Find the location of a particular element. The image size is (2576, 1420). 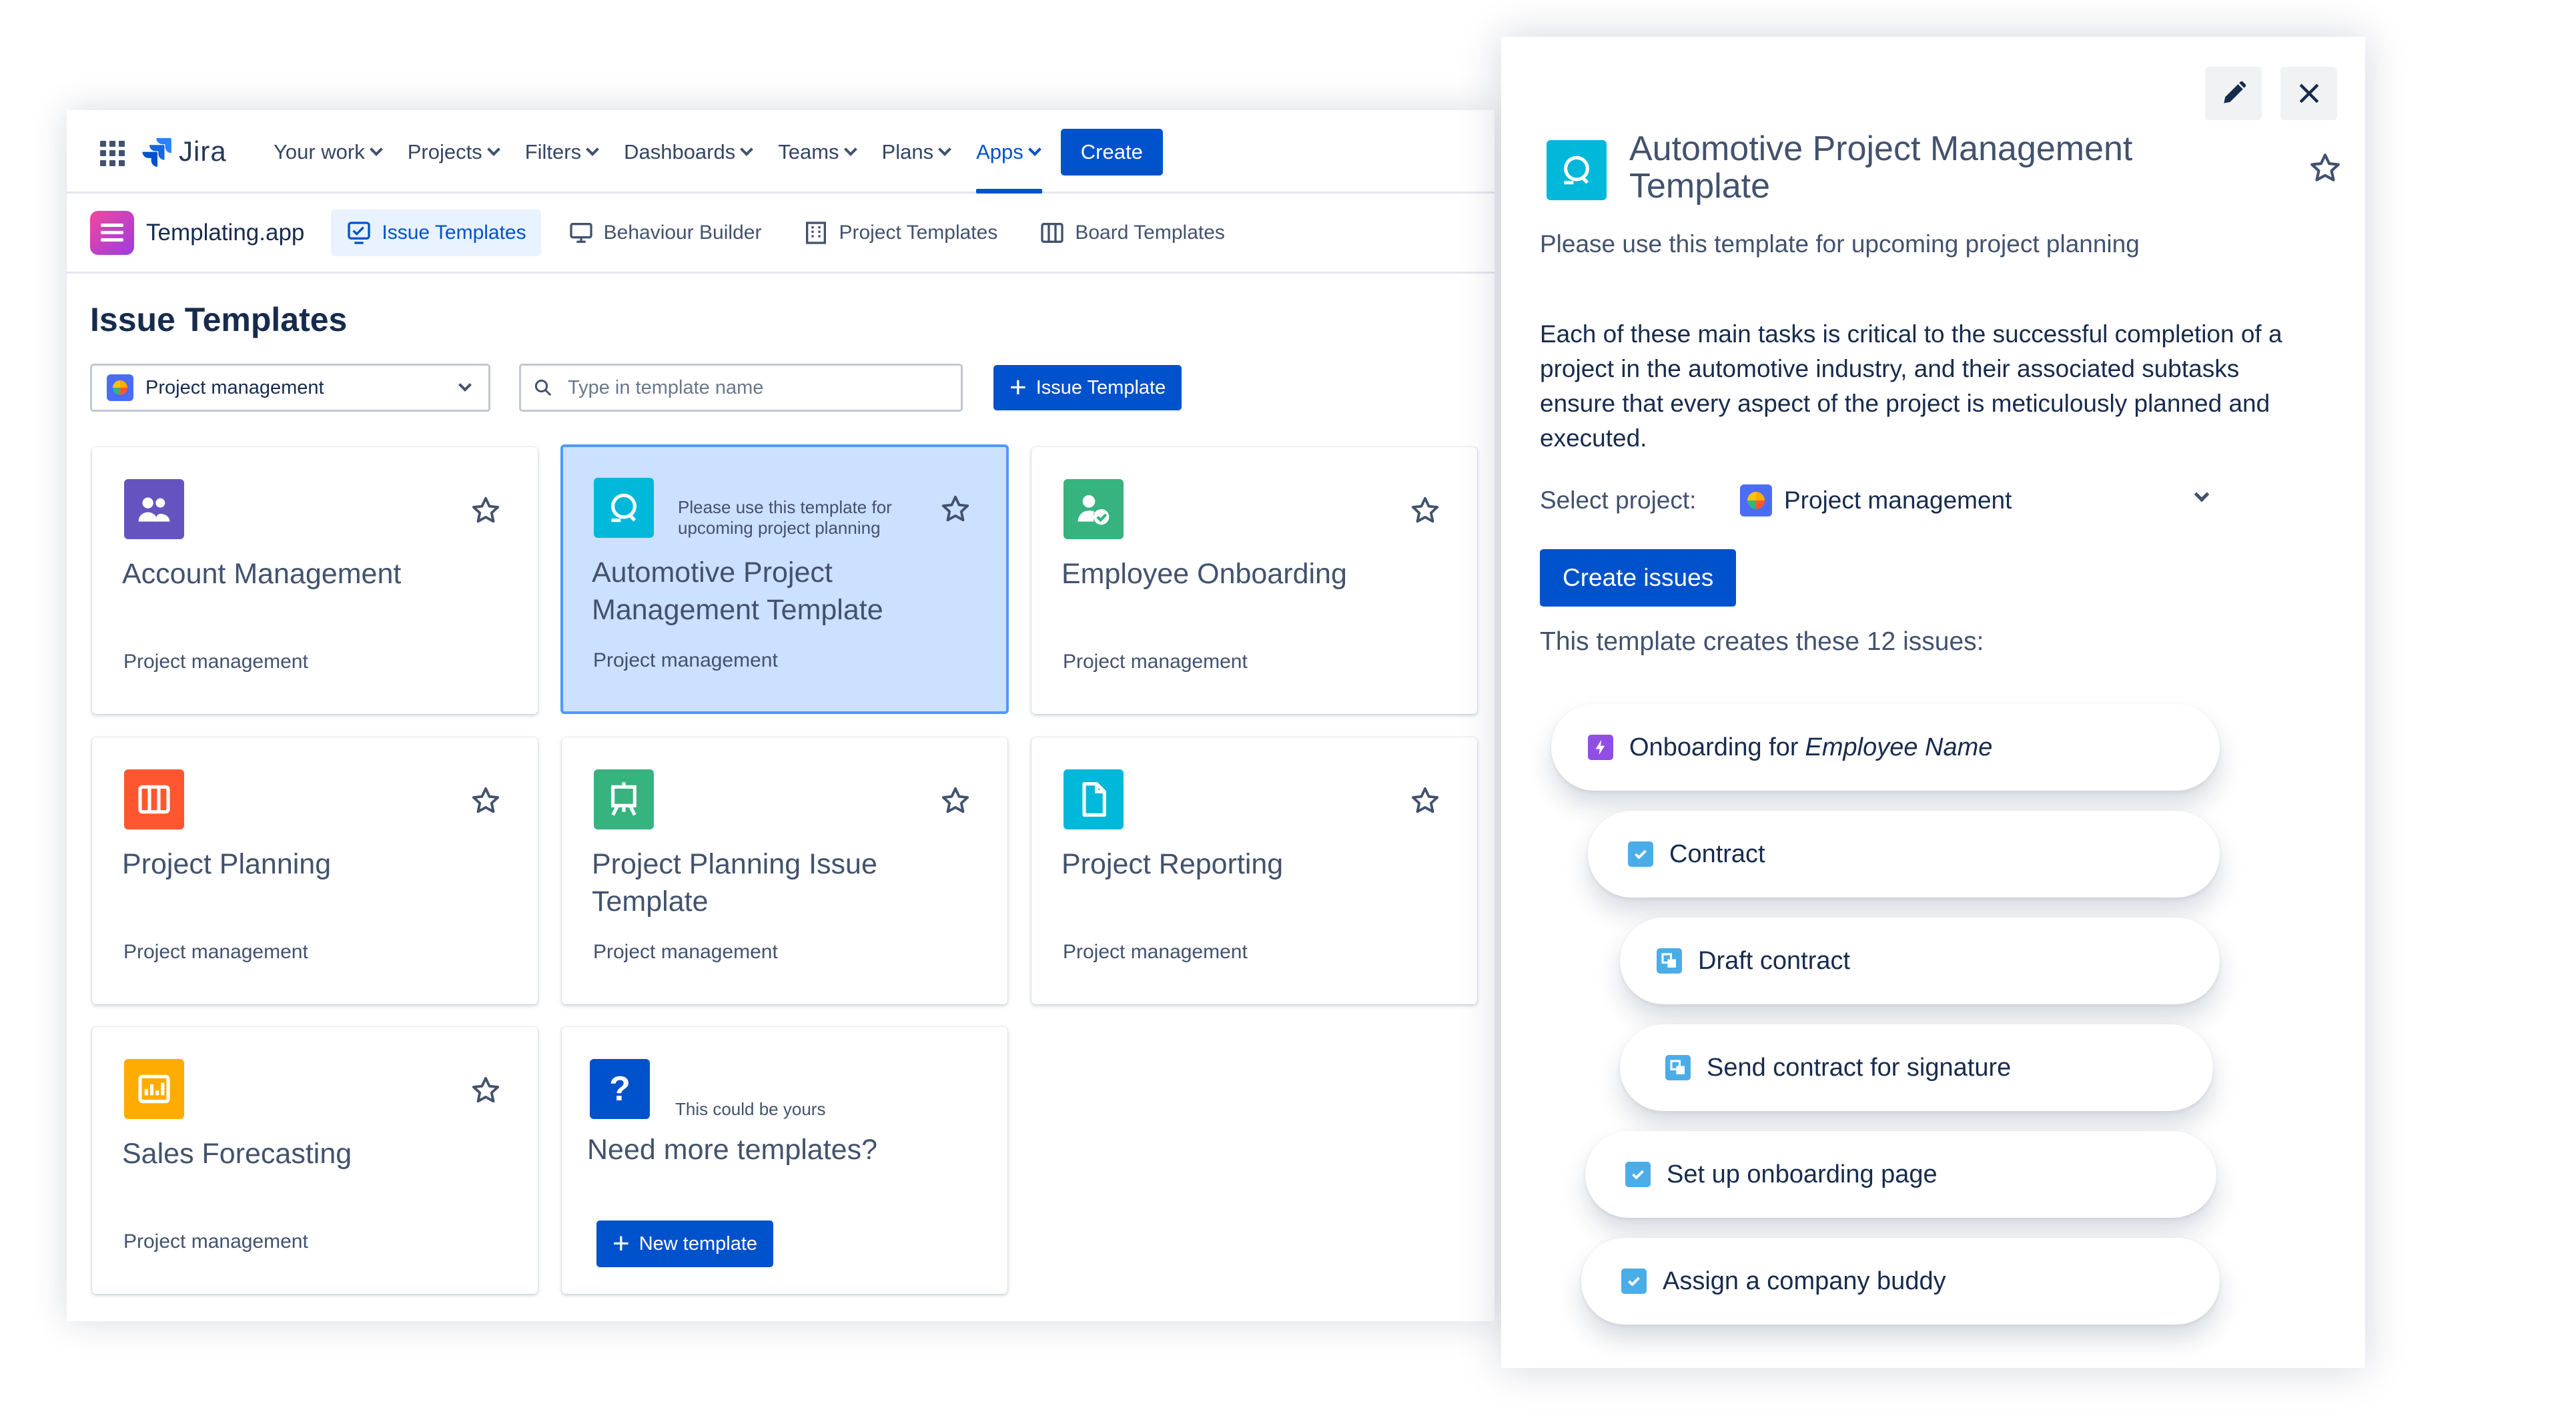

jira-logo-icon is located at coordinates (156, 152).